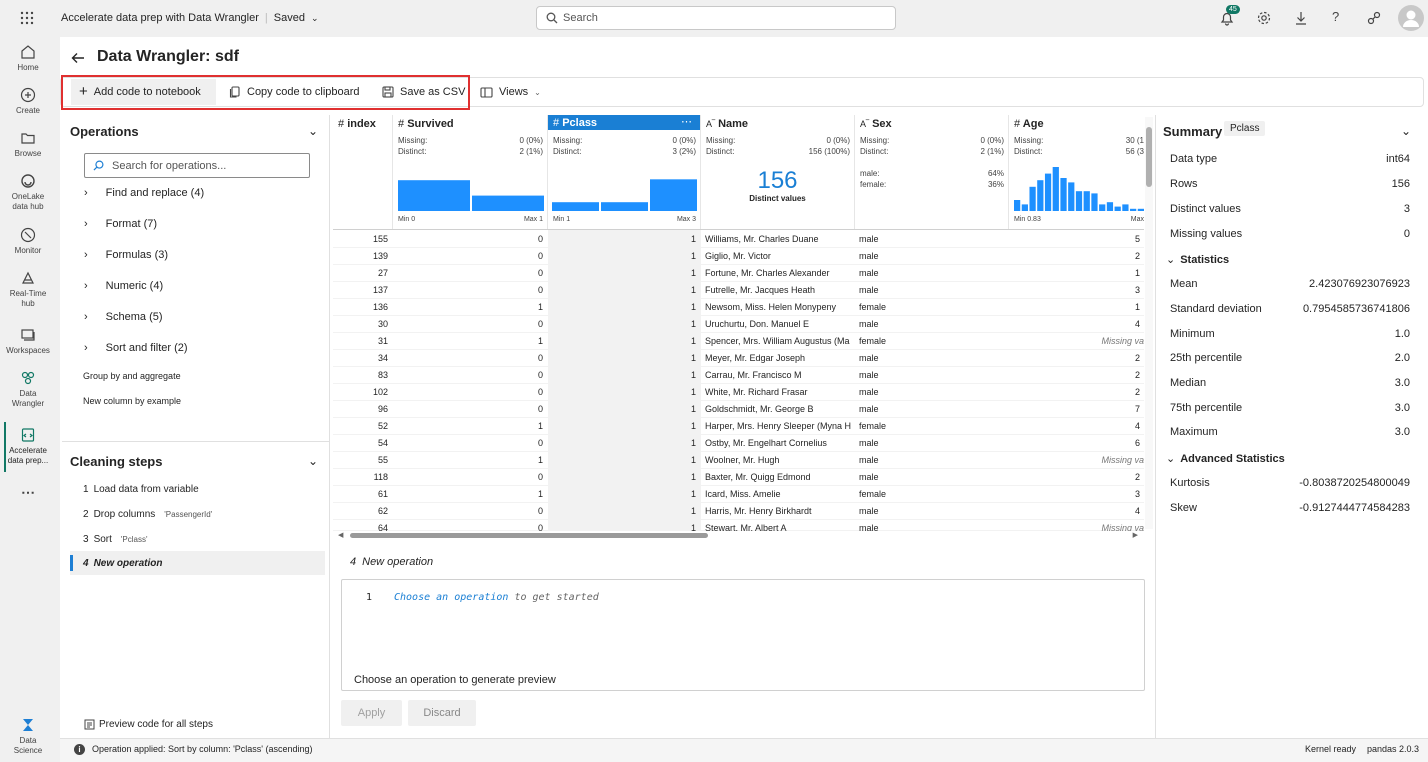 The width and height of the screenshot is (1428, 762). Describe the element at coordinates (1301, 18) in the screenshot. I see `download-icon` at that location.